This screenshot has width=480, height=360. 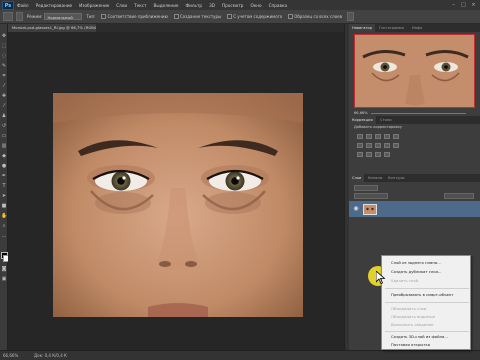 What do you see at coordinates (4, 116) in the screenshot?
I see `clone-stamp-tool-icon: ♟` at bounding box center [4, 116].